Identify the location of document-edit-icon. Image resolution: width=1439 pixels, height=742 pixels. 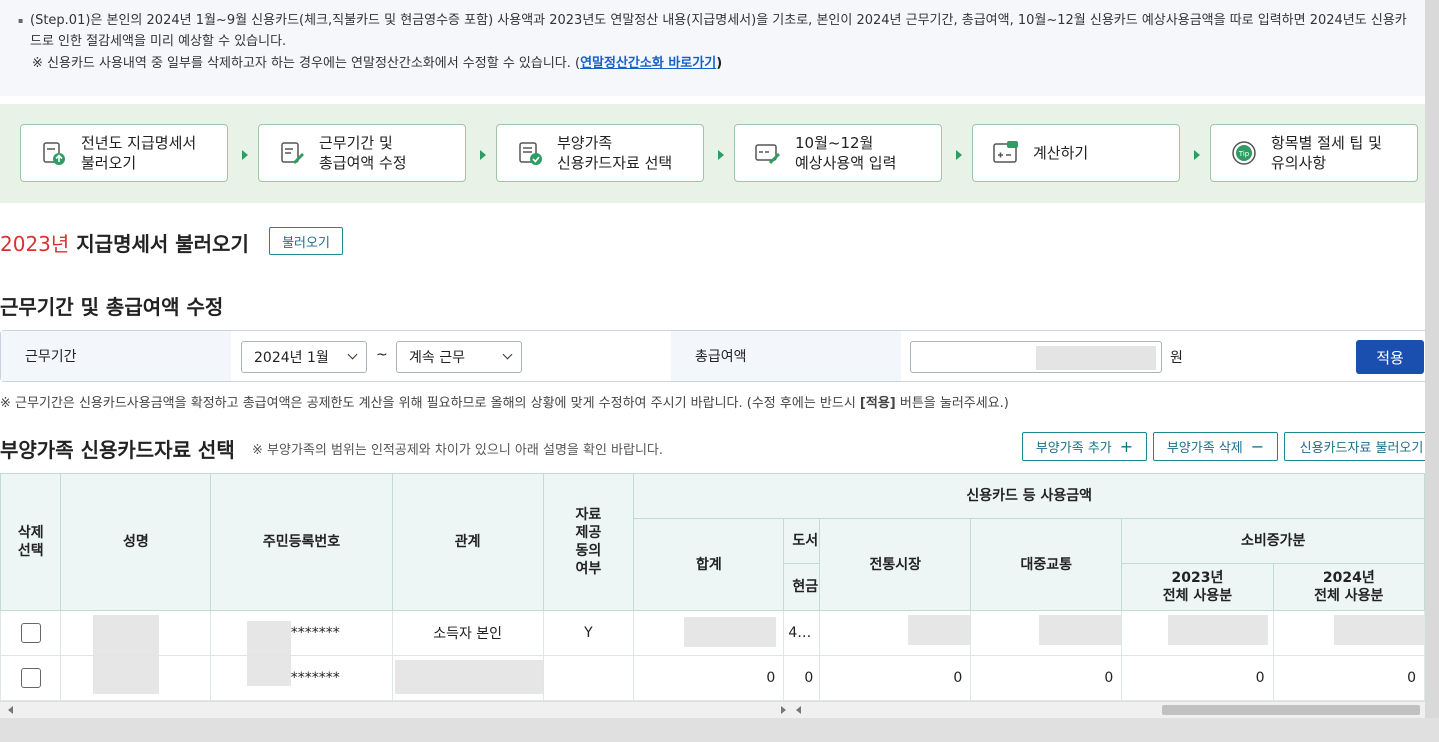
(292, 153).